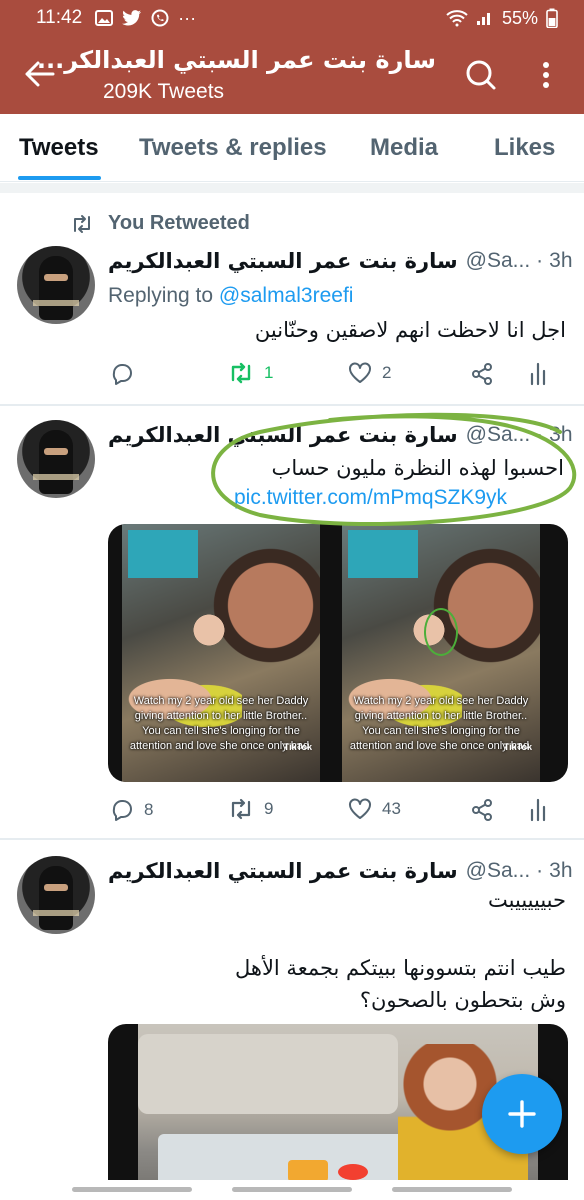 The image size is (584, 1200). Describe the element at coordinates (333, 377) in the screenshot. I see `tweet-actions: 1 2` at that location.